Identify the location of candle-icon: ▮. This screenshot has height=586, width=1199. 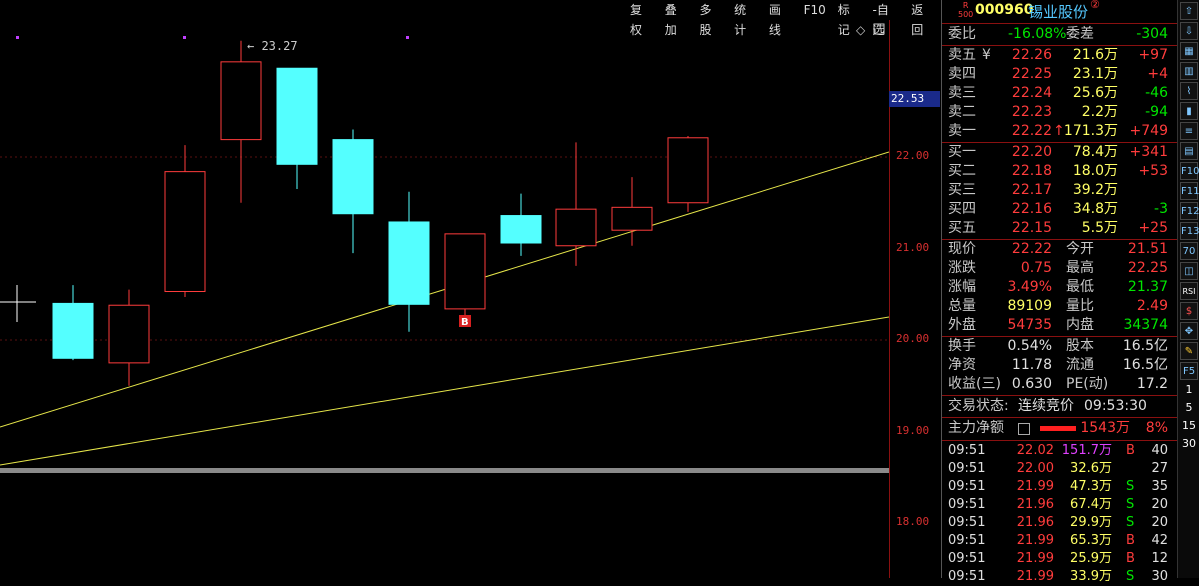
(1189, 111).